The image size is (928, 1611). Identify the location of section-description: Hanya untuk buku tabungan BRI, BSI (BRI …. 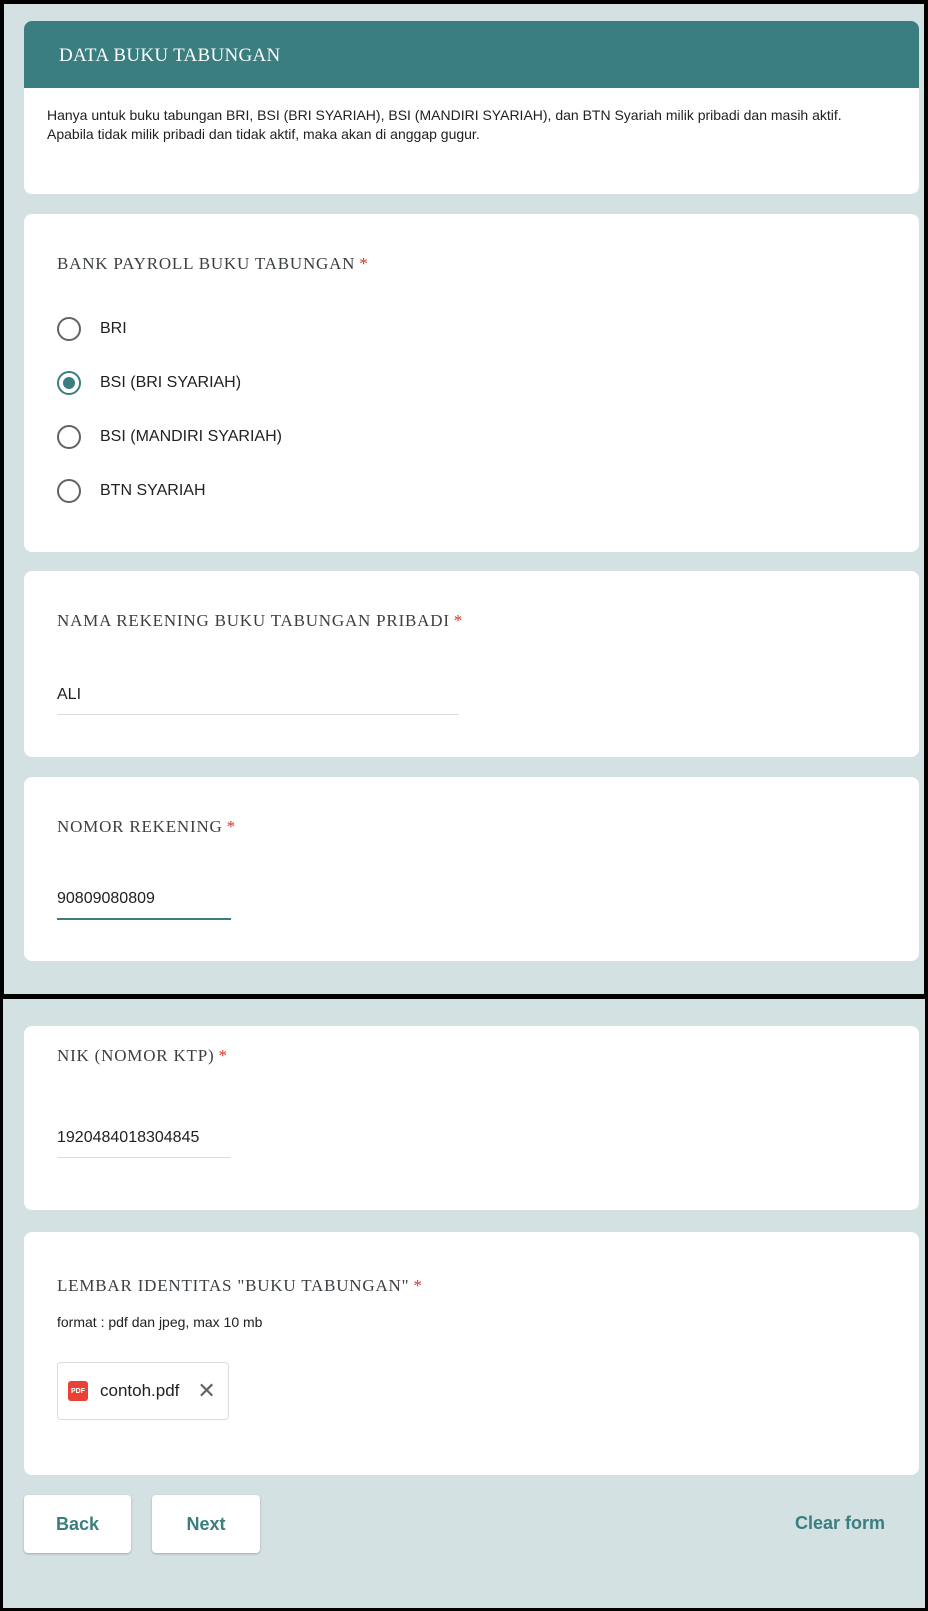
(444, 124).